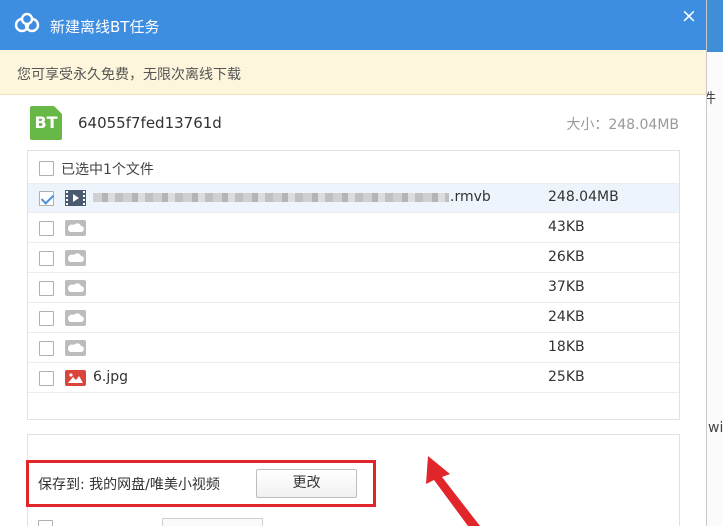 The height and width of the screenshot is (526, 723). Describe the element at coordinates (353, 72) in the screenshot. I see `notice-bar: 您可享受永久免费，无限次离线下载` at that location.